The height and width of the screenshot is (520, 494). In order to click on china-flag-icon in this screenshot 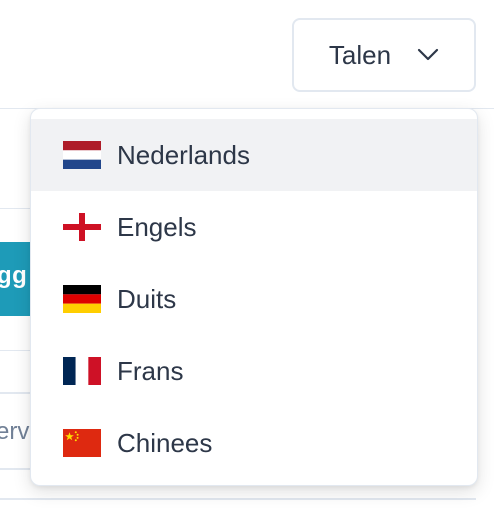, I will do `click(82, 443)`.